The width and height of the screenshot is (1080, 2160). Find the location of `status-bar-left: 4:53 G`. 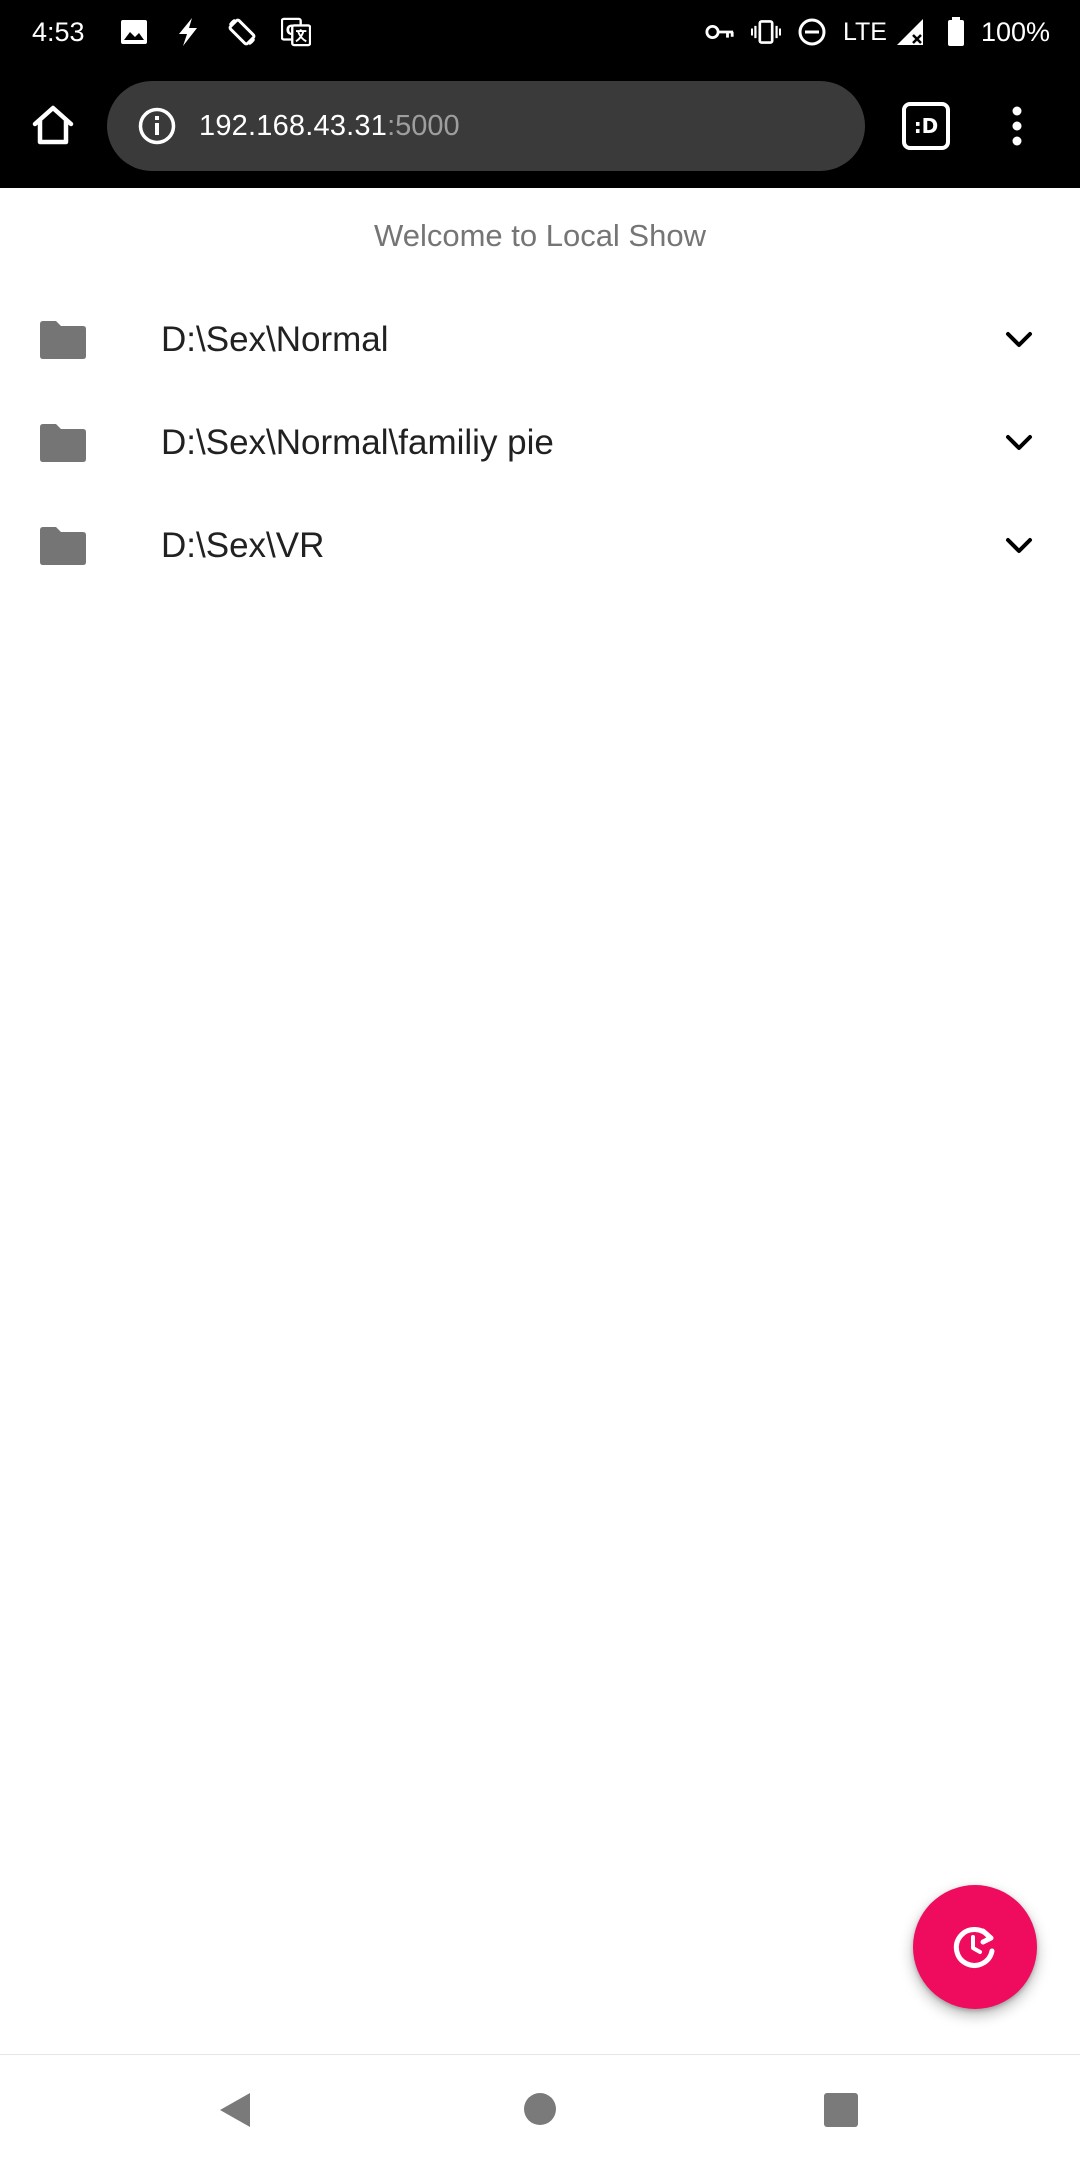

status-bar-left: 4:53 G is located at coordinates (183, 32).